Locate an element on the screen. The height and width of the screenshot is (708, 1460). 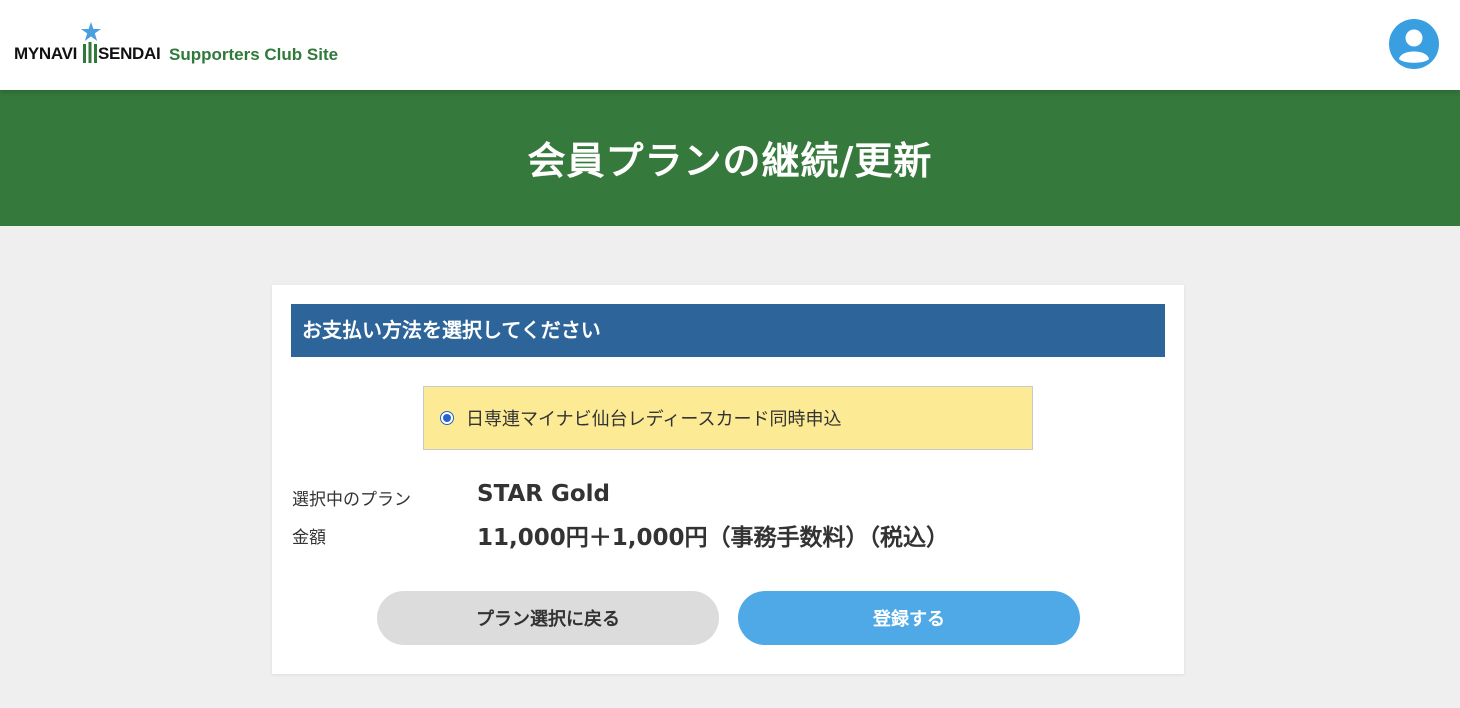
logo-brand-right: SENDAI is located at coordinates (129, 53).